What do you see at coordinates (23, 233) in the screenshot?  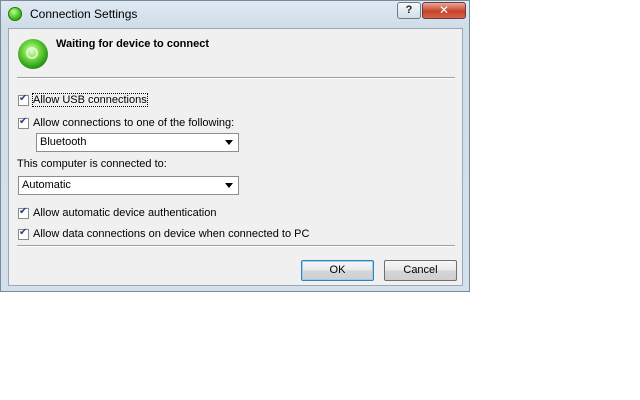 I see `allow-data-connections-checkbox` at bounding box center [23, 233].